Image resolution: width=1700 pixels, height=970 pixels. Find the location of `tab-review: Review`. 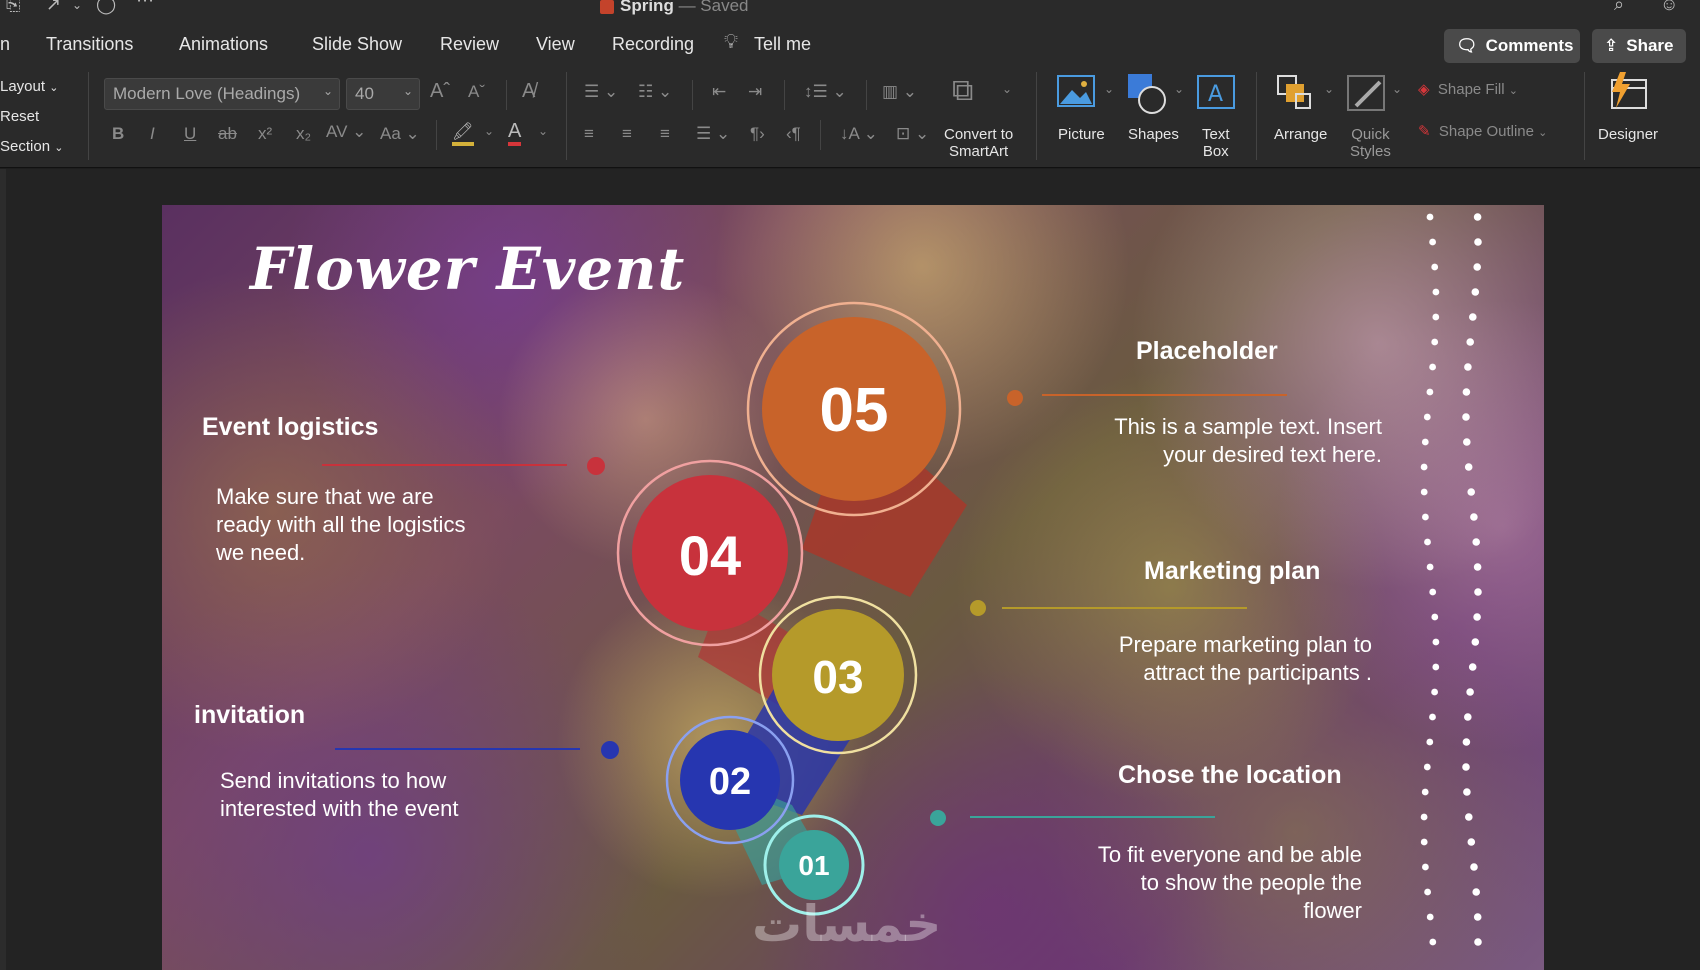

tab-review: Review is located at coordinates (469, 44).